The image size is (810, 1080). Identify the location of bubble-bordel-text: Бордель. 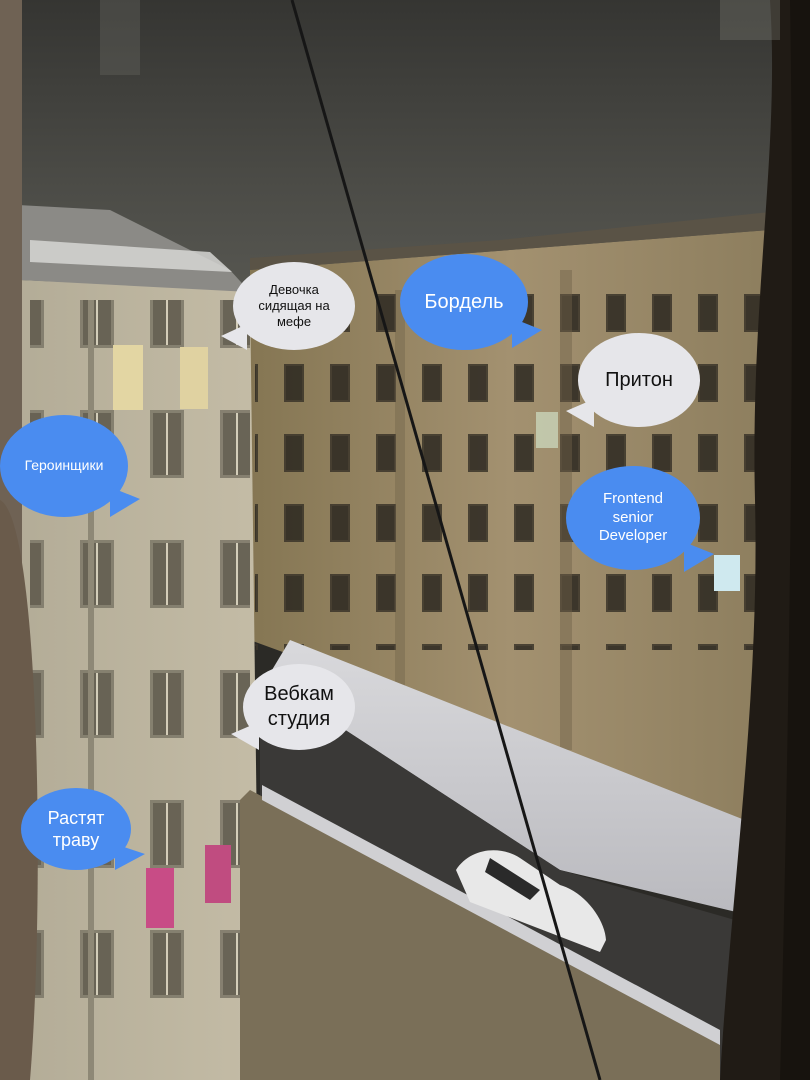
(464, 301).